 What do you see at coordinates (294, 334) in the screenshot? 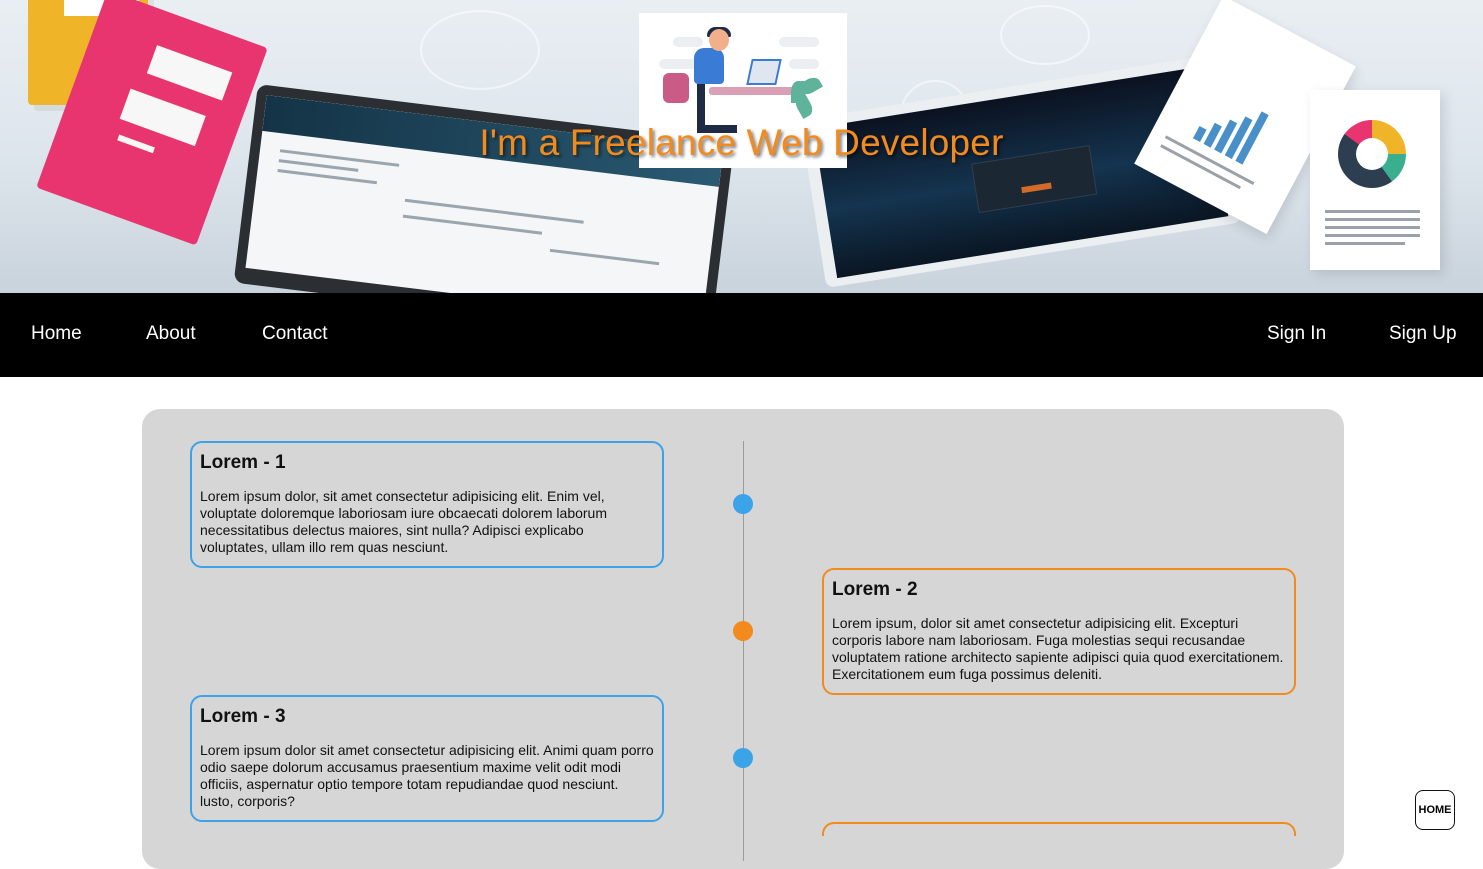
I see `nav-link-contact: Contact` at bounding box center [294, 334].